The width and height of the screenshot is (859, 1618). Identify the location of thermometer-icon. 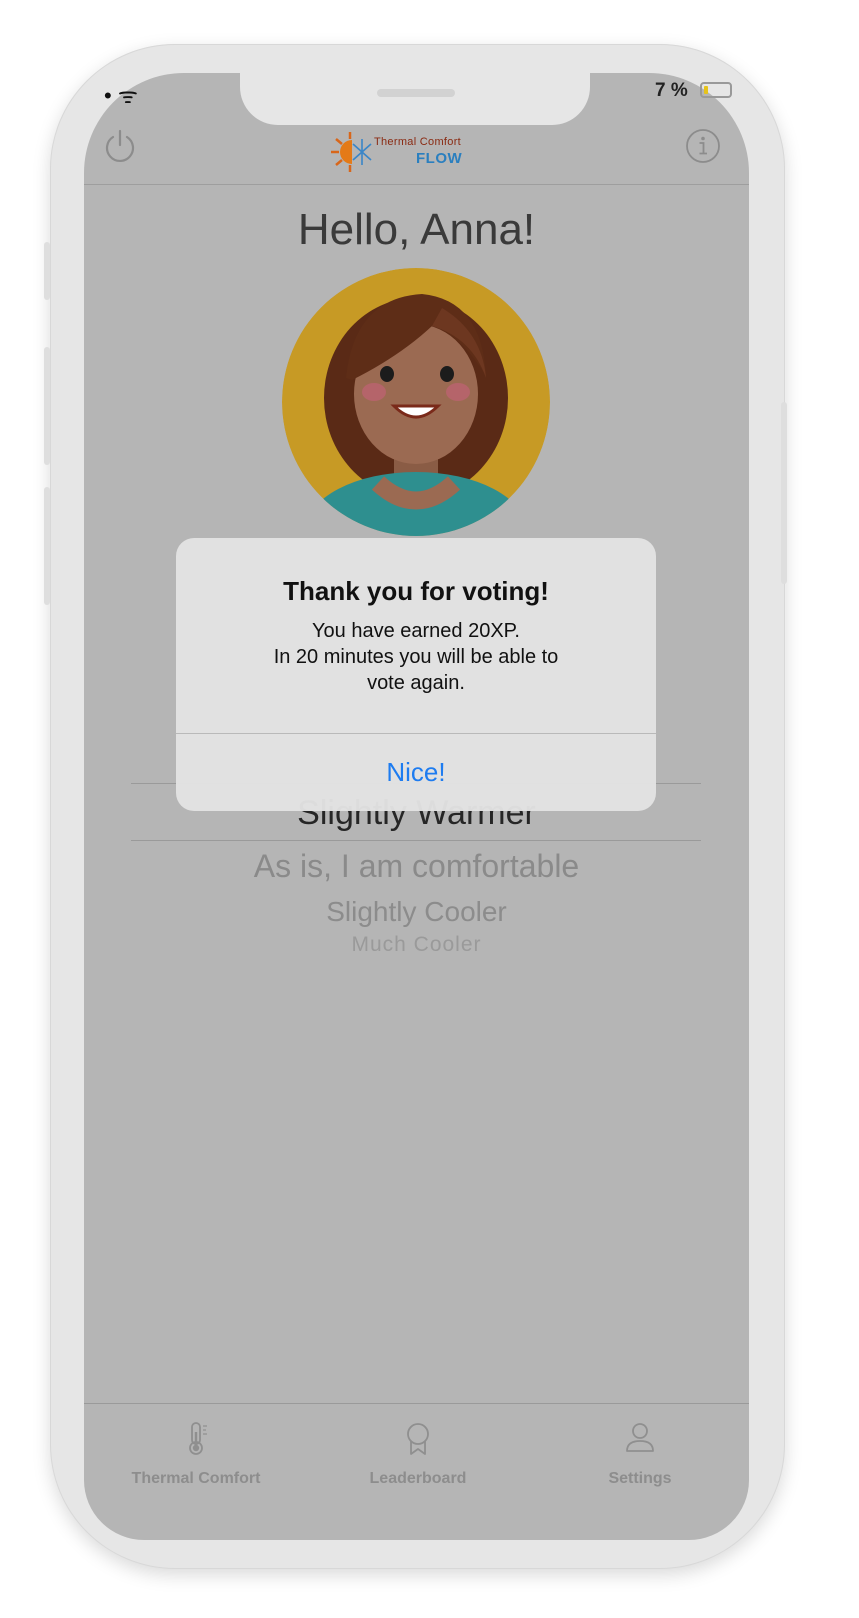
(198, 1438).